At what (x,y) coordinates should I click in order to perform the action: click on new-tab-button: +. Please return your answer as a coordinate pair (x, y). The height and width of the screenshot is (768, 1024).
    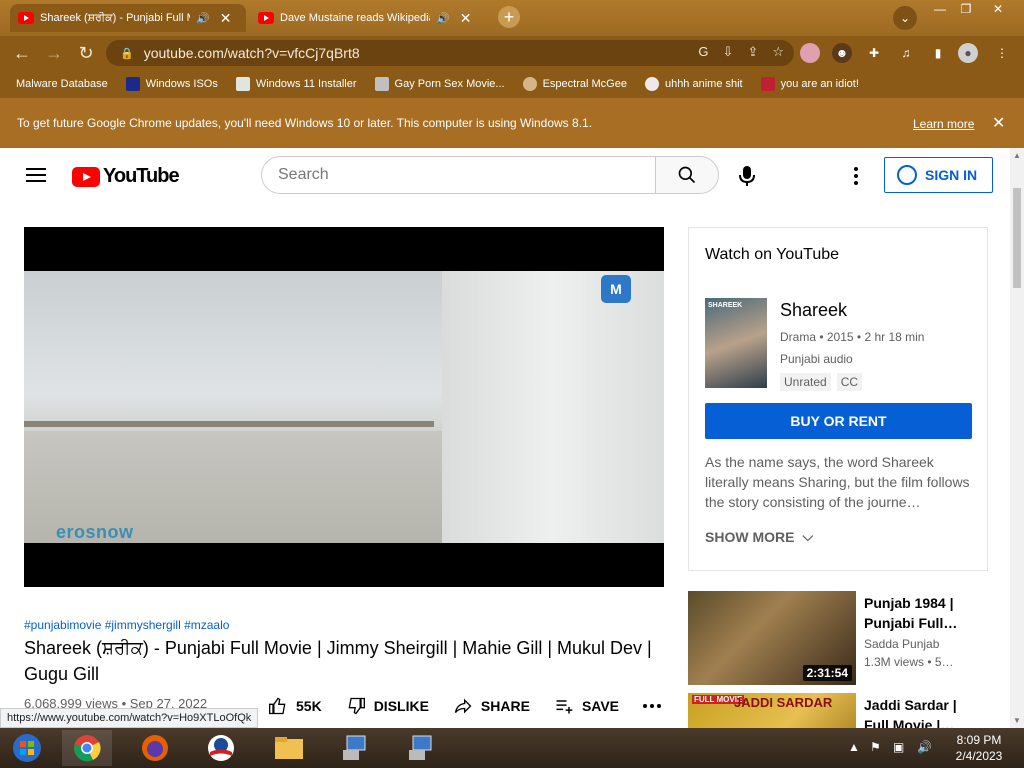
    Looking at the image, I should click on (509, 17).